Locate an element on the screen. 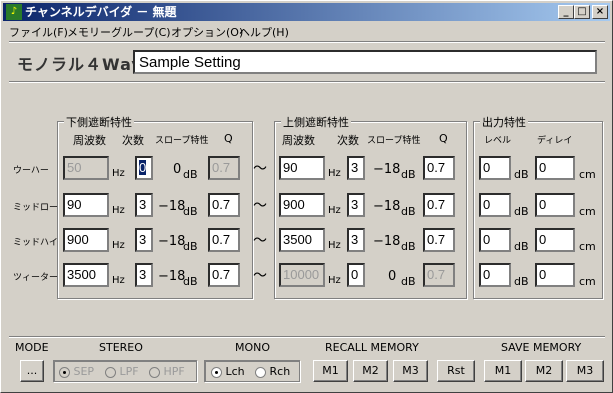 Image resolution: width=613 pixels, height=393 pixels. recall-memory-label: RECALL MEMORY is located at coordinates (372, 347).